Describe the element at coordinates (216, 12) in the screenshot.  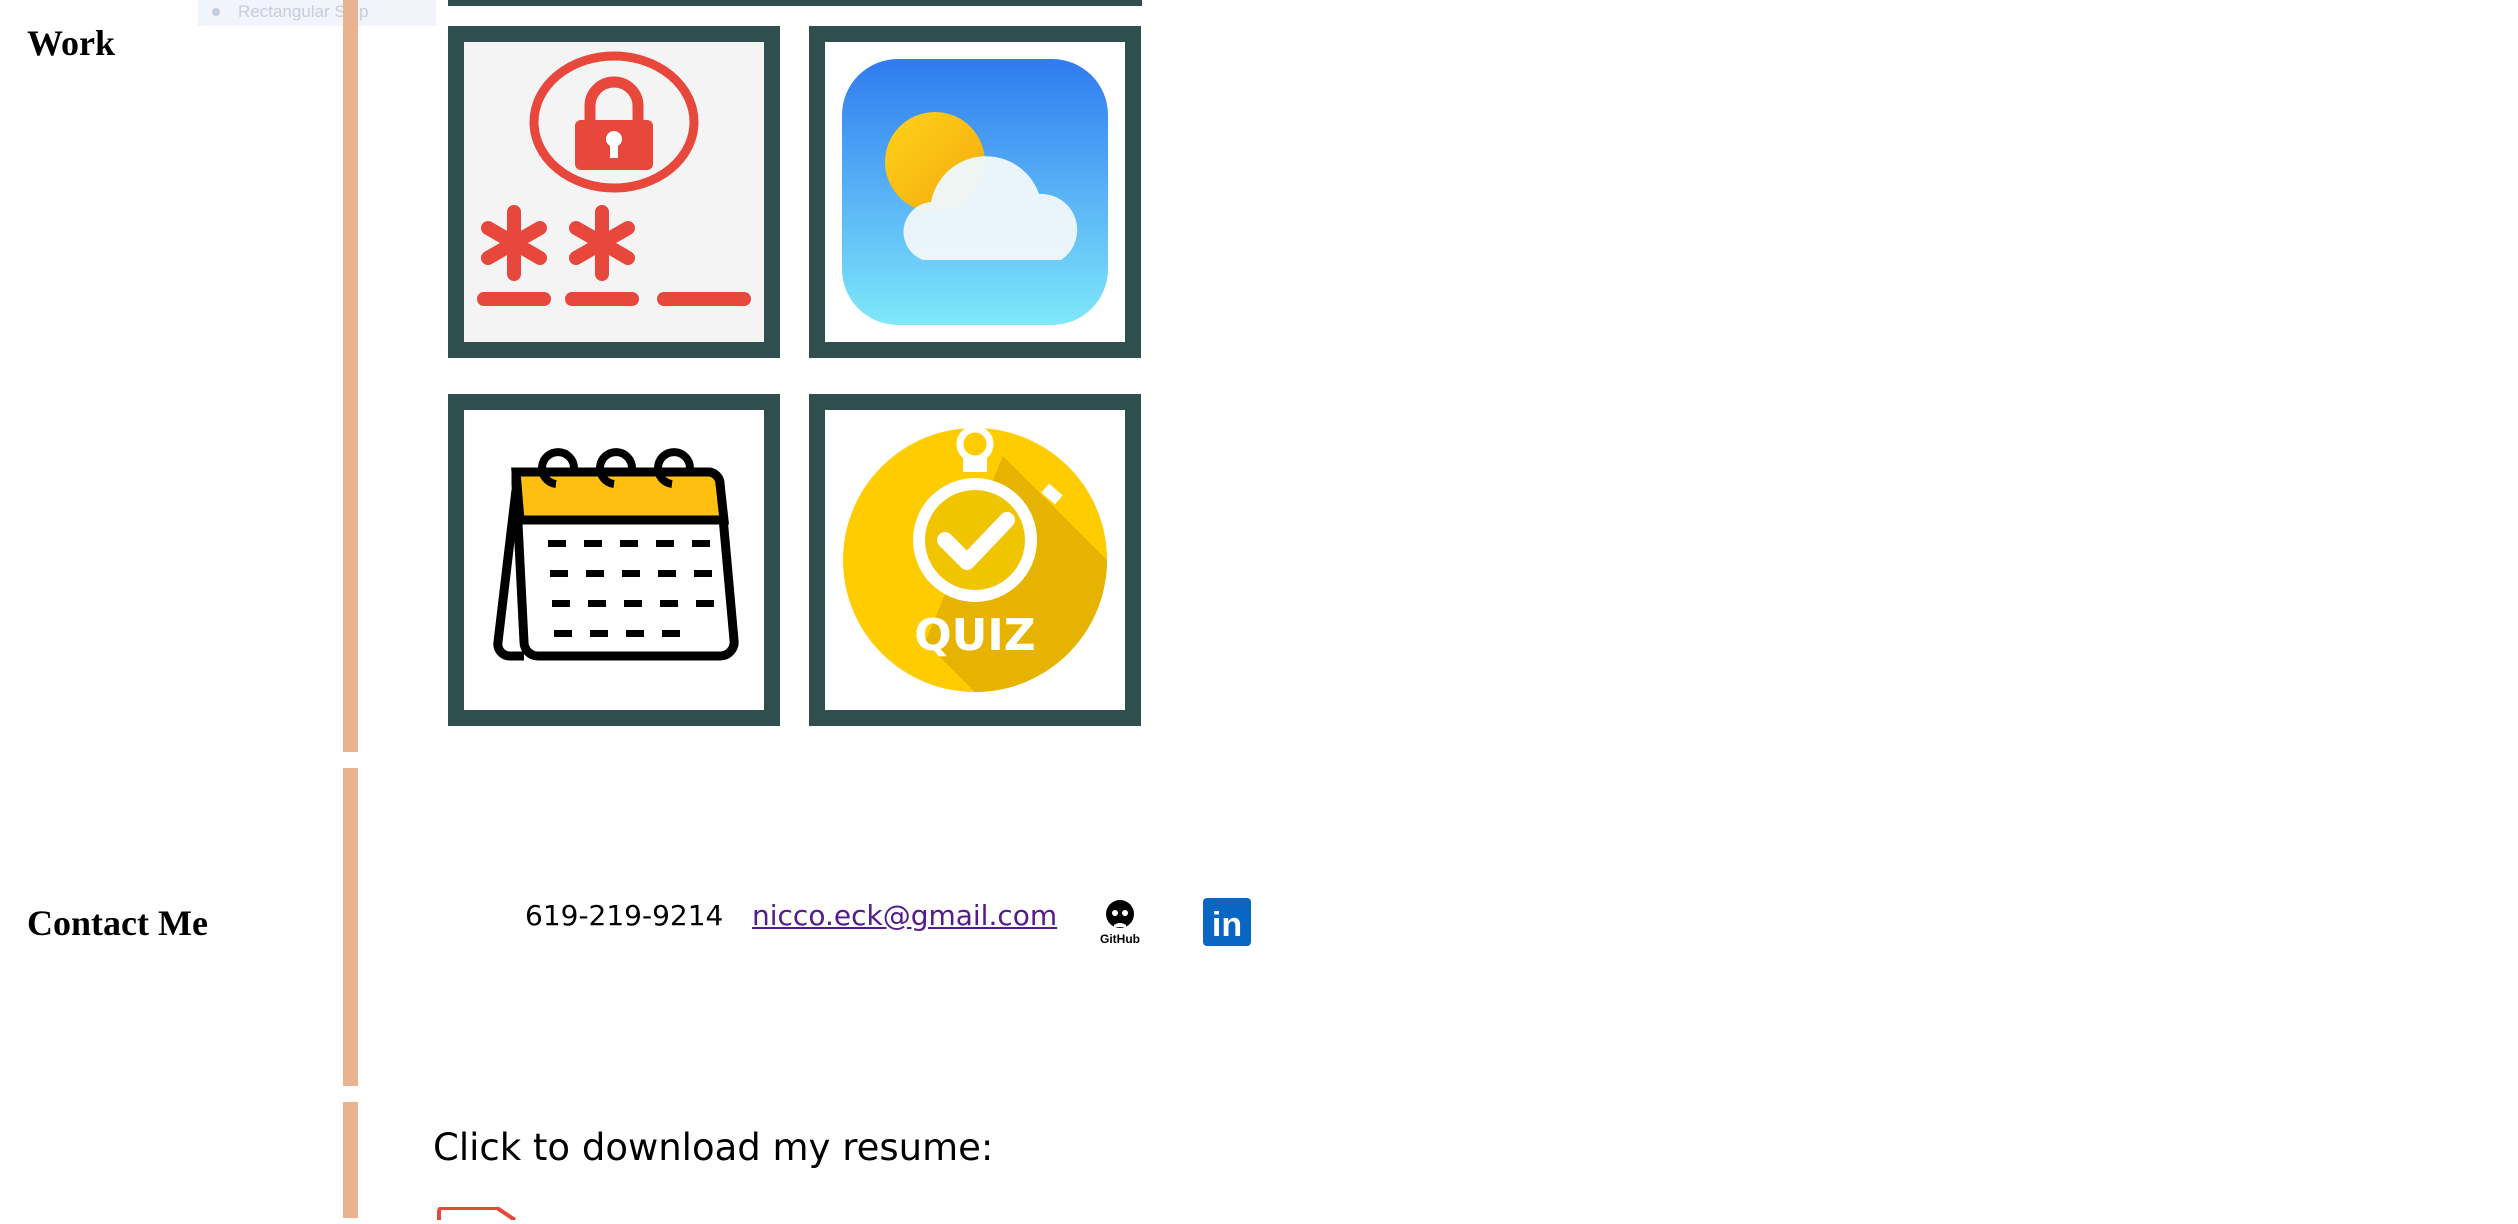
I see `snip-icon` at that location.